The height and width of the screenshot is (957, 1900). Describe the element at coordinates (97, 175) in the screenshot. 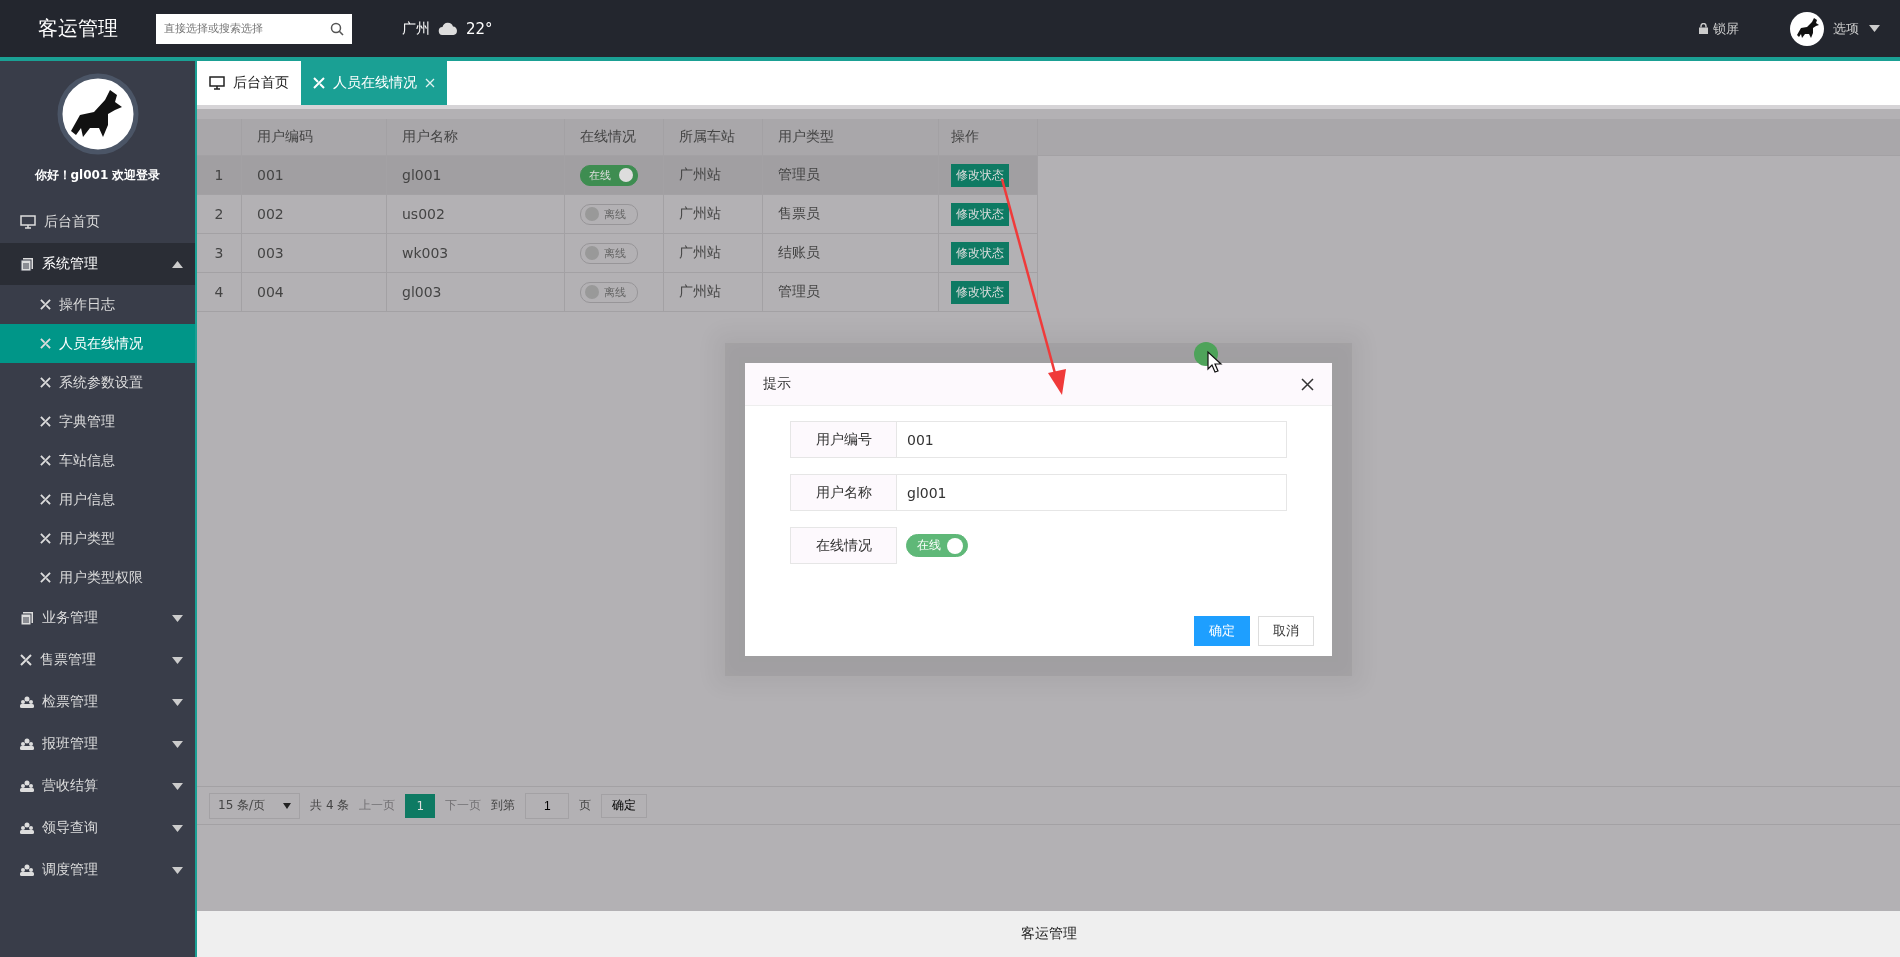

I see `greeting-text: 你好！gl001 欢迎登录` at that location.